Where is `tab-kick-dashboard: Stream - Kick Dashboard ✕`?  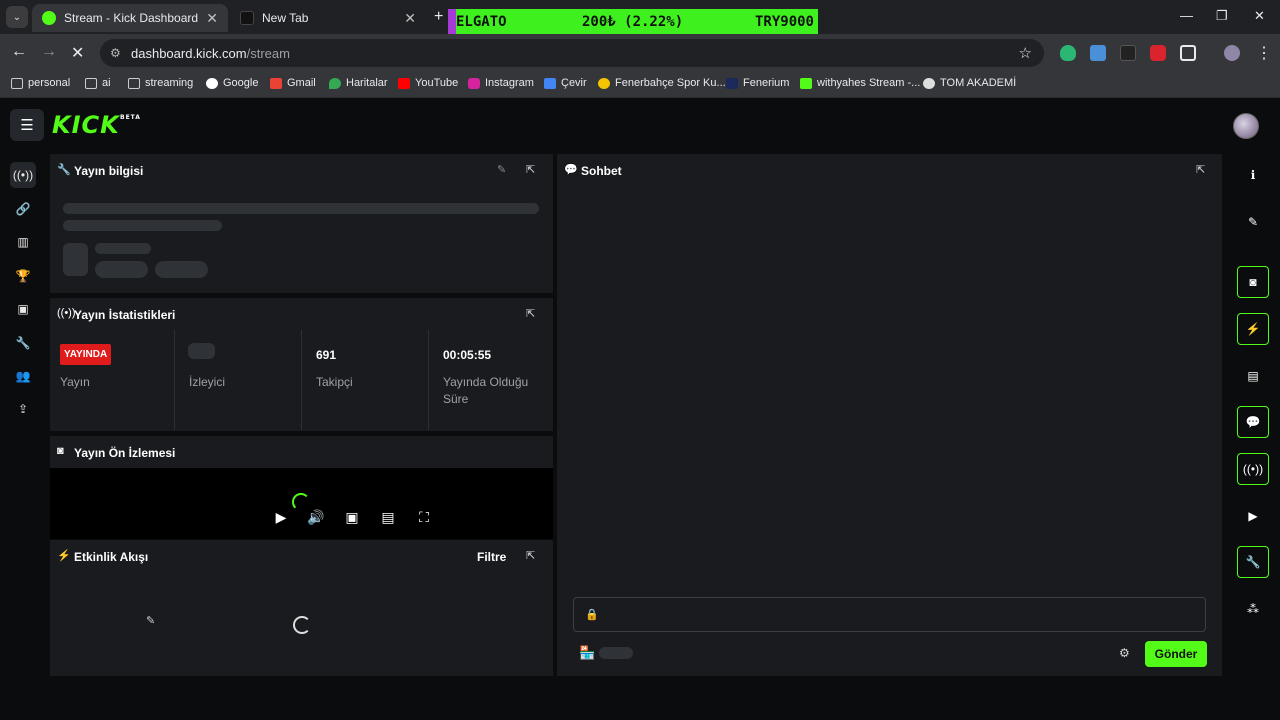 tab-kick-dashboard: Stream - Kick Dashboard ✕ is located at coordinates (130, 18).